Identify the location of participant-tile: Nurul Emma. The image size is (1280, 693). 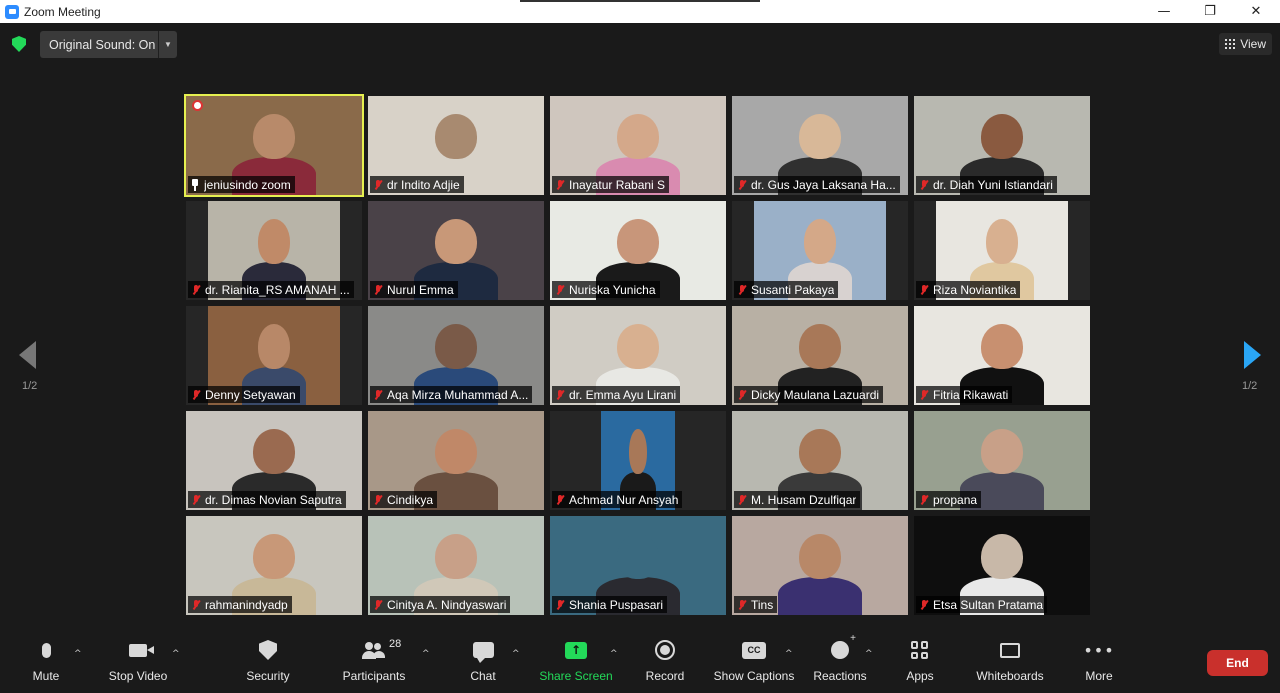
(456, 250).